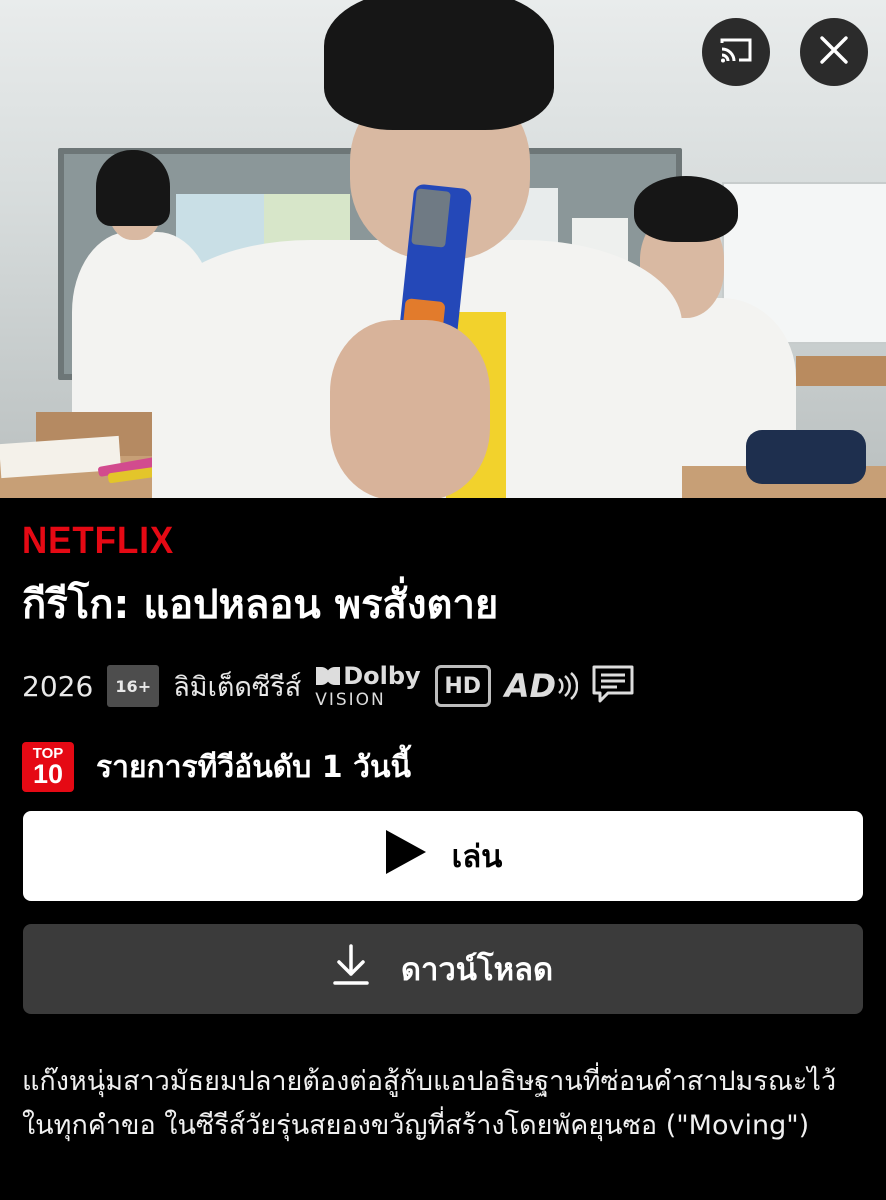 The width and height of the screenshot is (886, 1200). Describe the element at coordinates (48, 774) in the screenshot. I see `top10-badge-number: 10` at that location.